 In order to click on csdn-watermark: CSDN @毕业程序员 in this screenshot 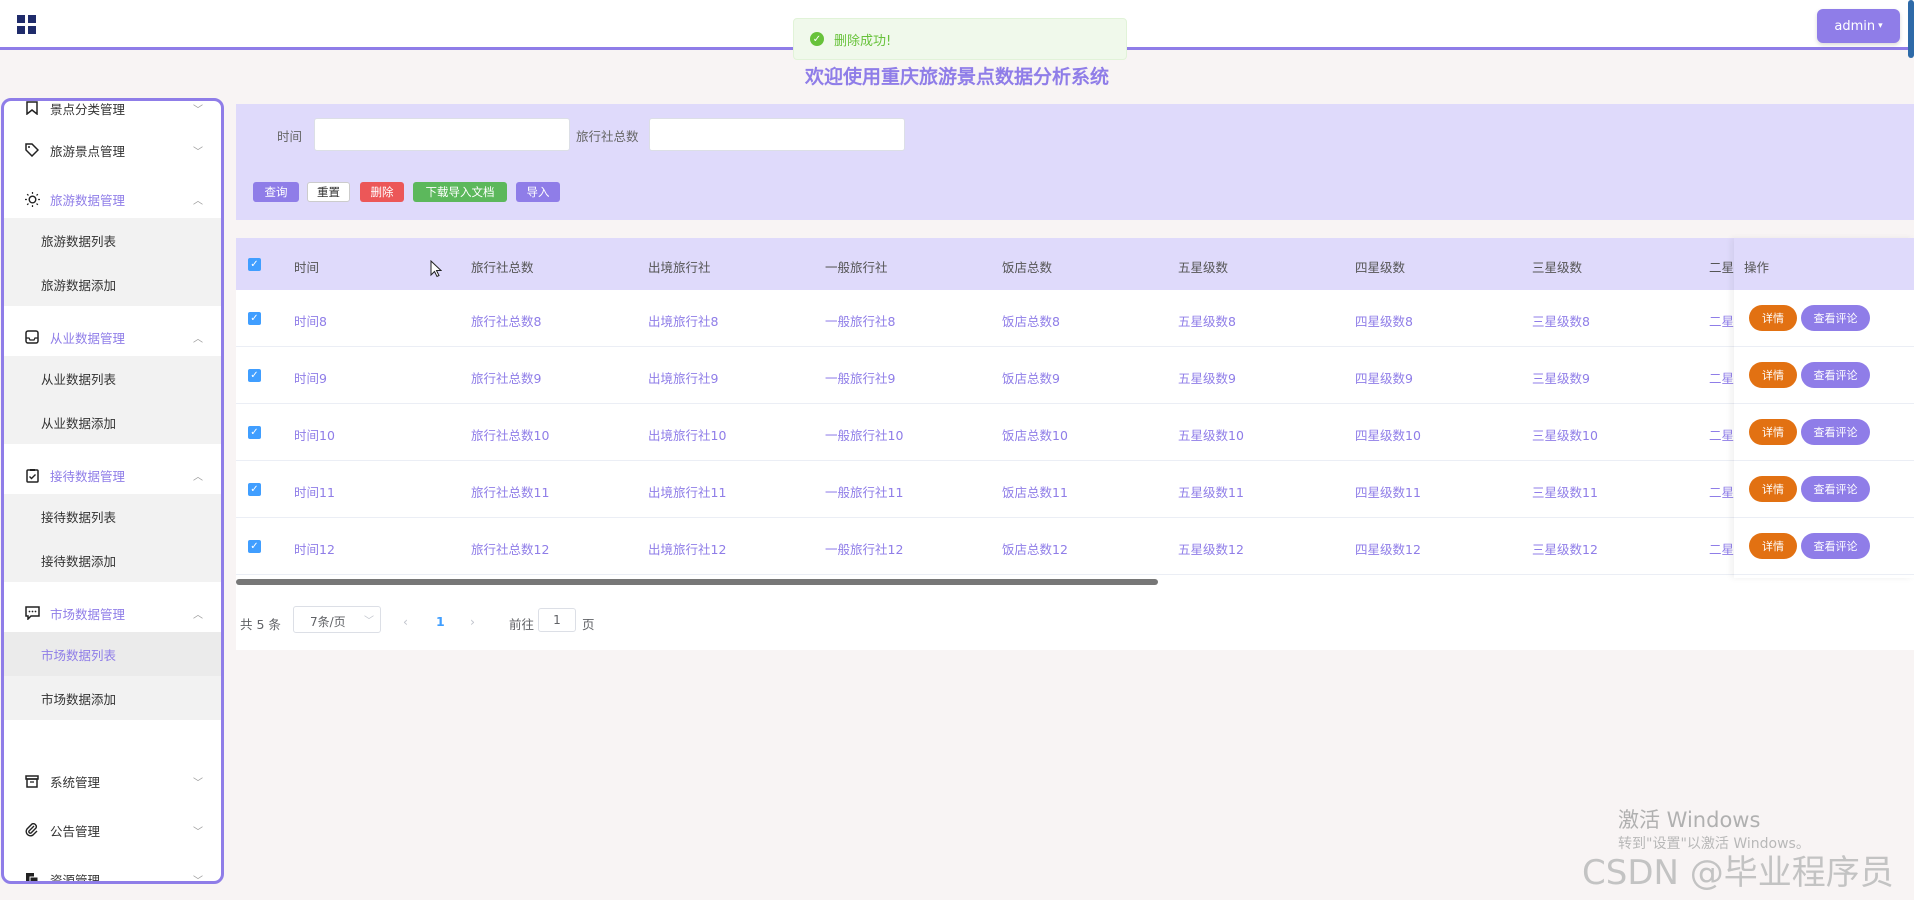, I will do `click(1738, 873)`.